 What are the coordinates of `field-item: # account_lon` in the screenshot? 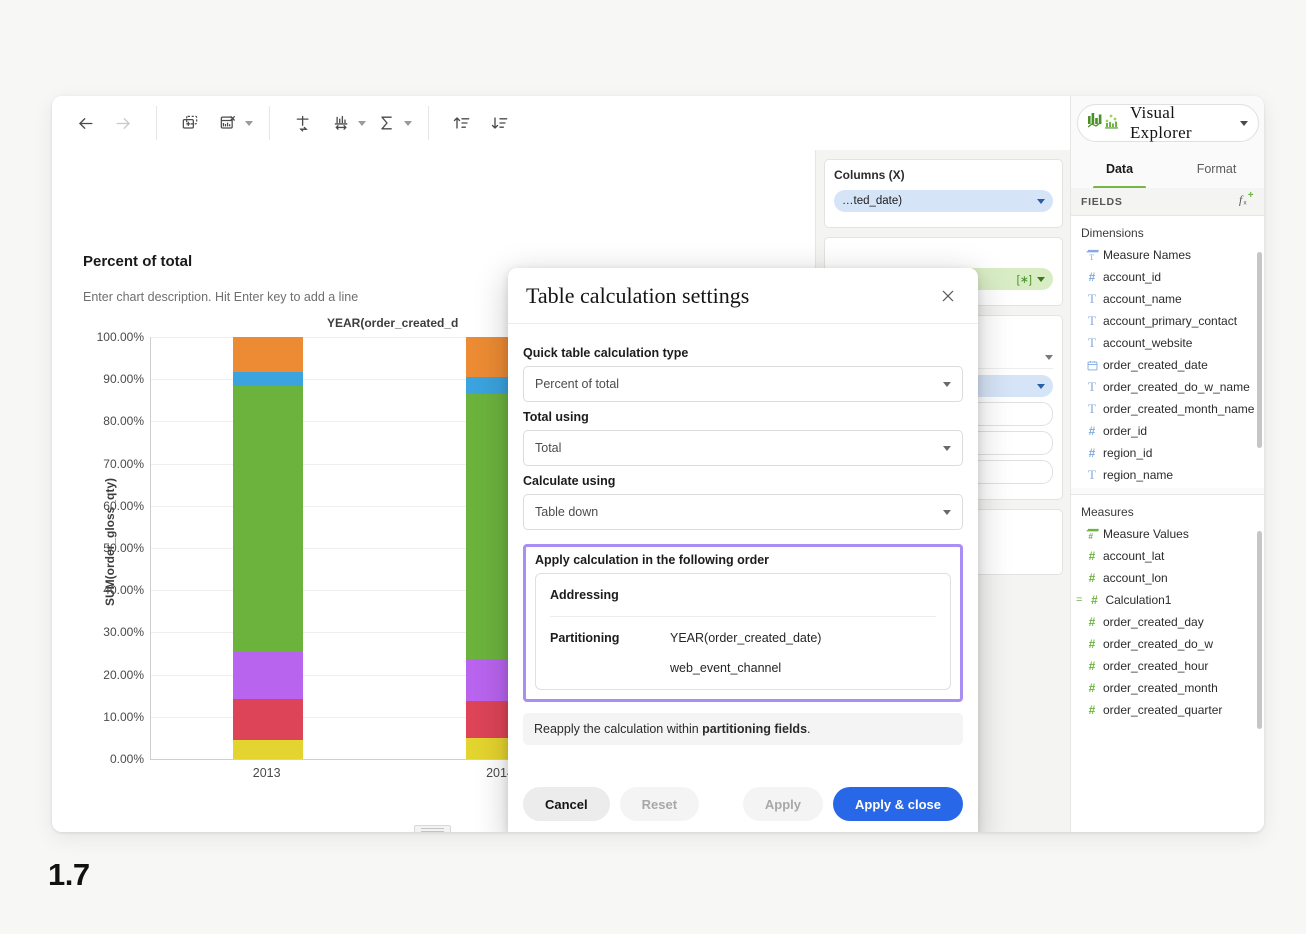 It's located at (1167, 578).